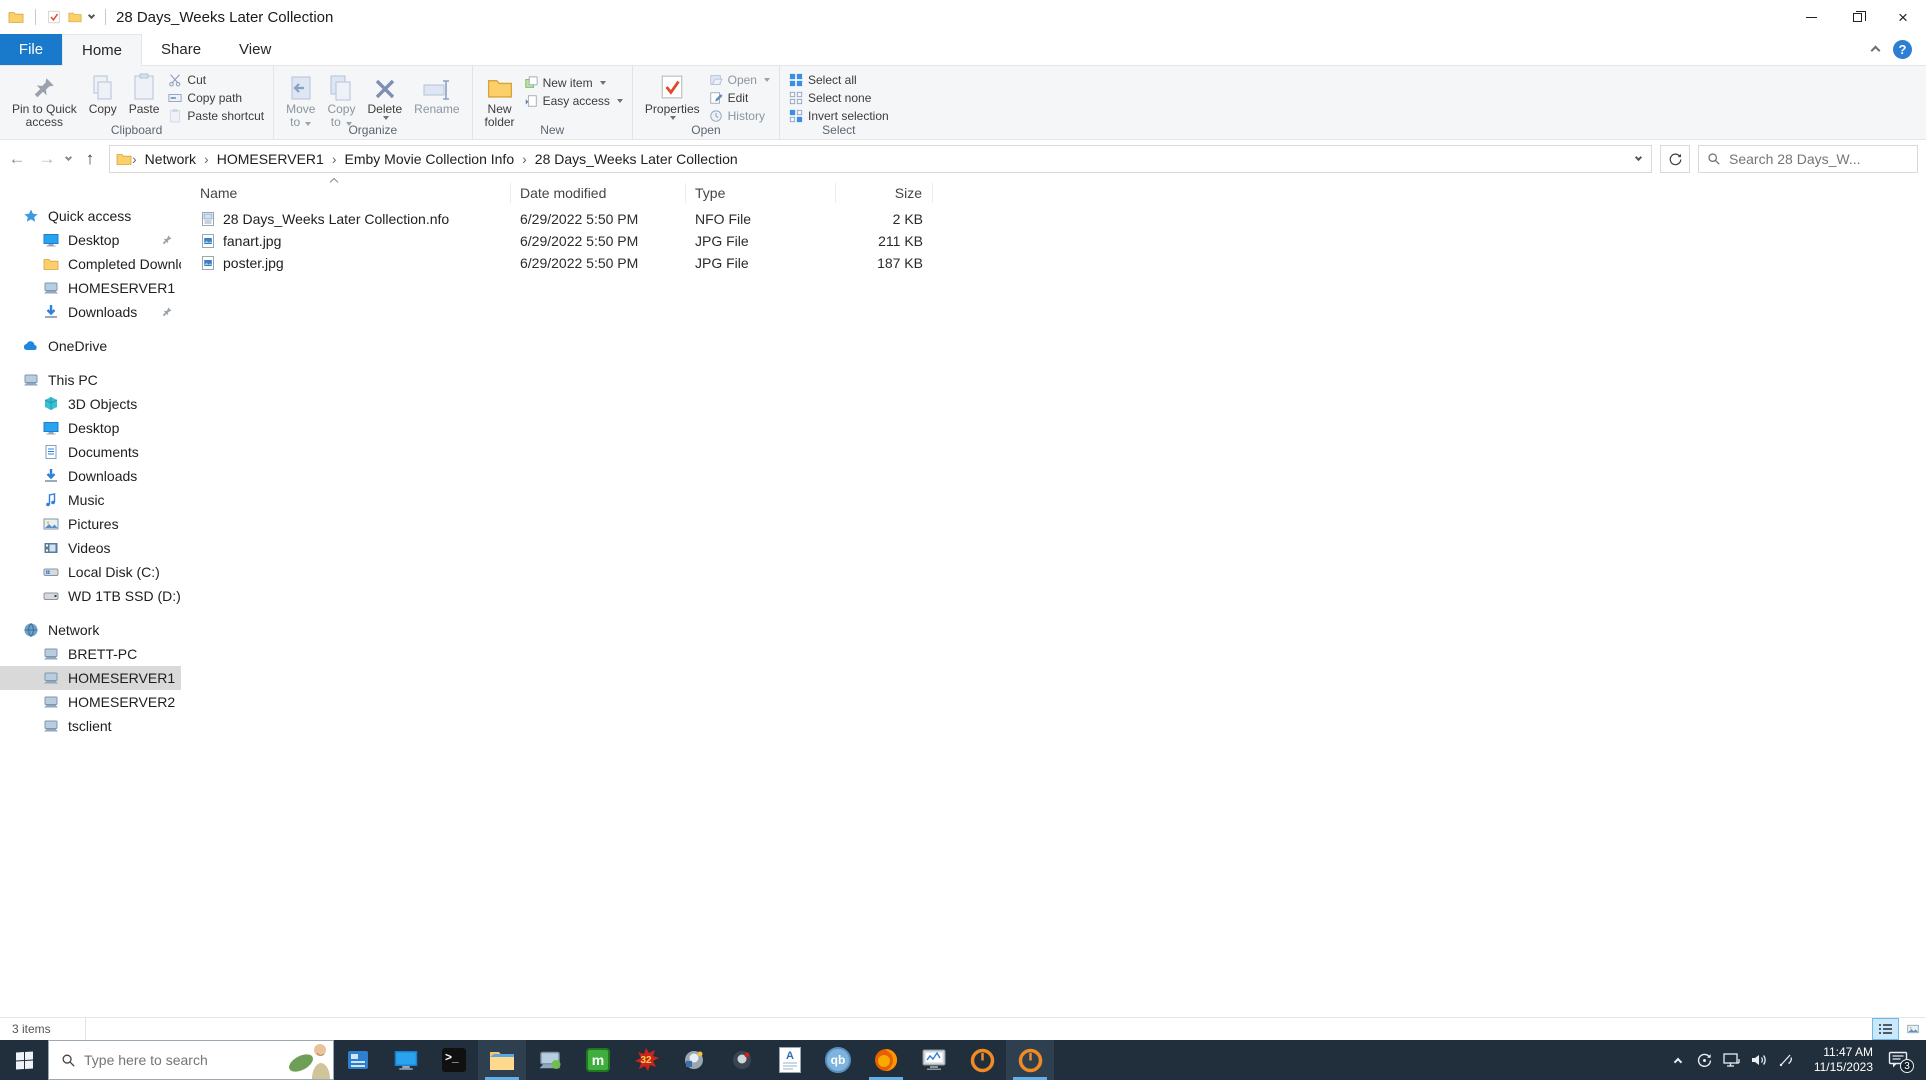 The image size is (1926, 1080). What do you see at coordinates (90, 524) in the screenshot?
I see `sidebar-item-pictures: Pictures` at bounding box center [90, 524].